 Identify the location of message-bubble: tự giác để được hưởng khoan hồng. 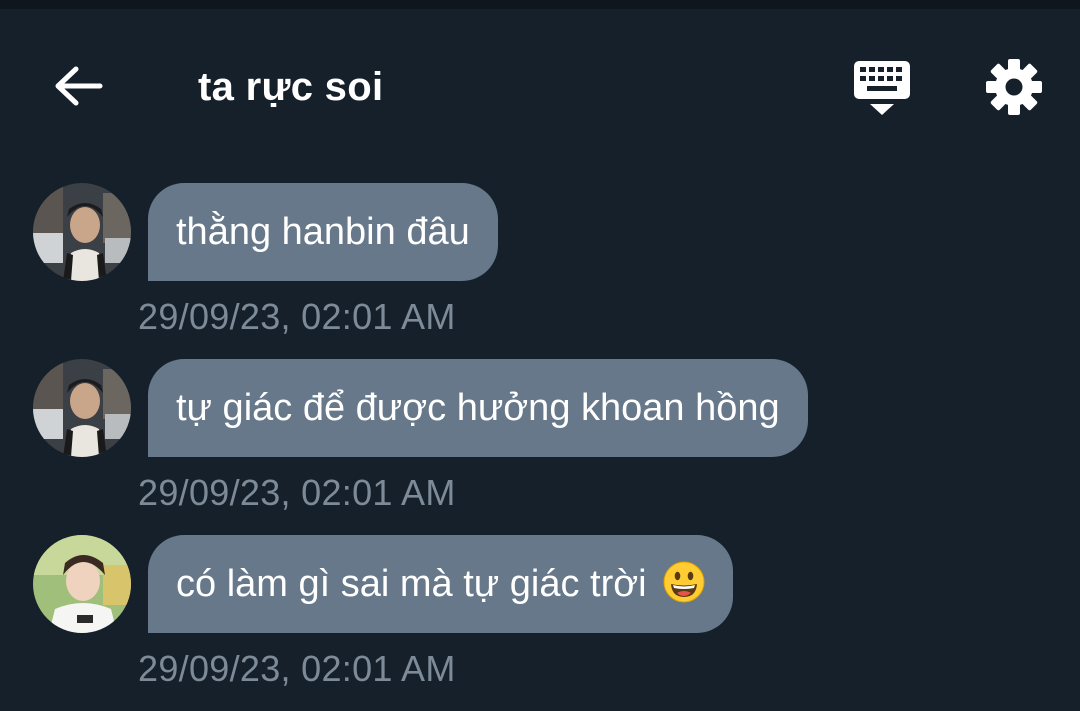
(478, 408).